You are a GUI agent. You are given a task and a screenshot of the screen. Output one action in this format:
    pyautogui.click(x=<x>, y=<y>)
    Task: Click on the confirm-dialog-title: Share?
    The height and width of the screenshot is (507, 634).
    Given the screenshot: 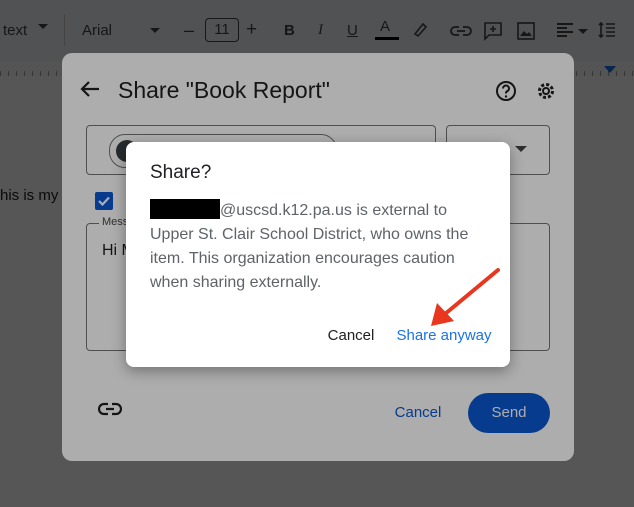 What is the action you would take?
    pyautogui.click(x=181, y=172)
    